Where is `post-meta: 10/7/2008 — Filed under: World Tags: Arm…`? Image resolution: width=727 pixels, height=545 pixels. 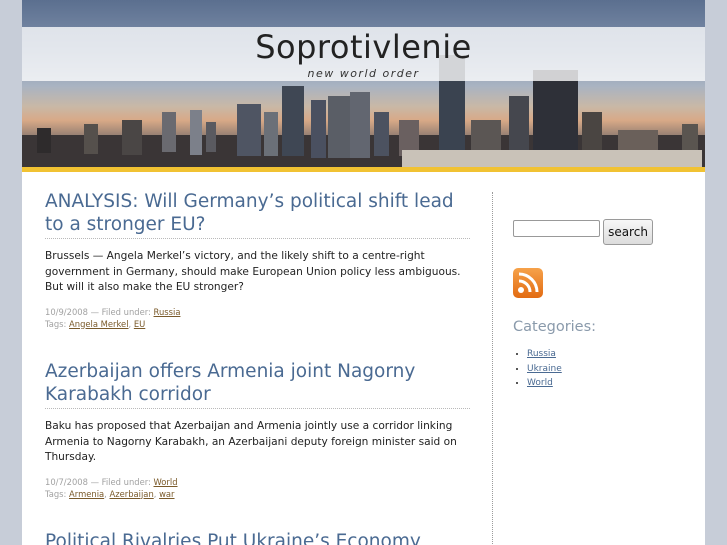 post-meta: 10/7/2008 — Filed under: World Tags: Arm… is located at coordinates (111, 487).